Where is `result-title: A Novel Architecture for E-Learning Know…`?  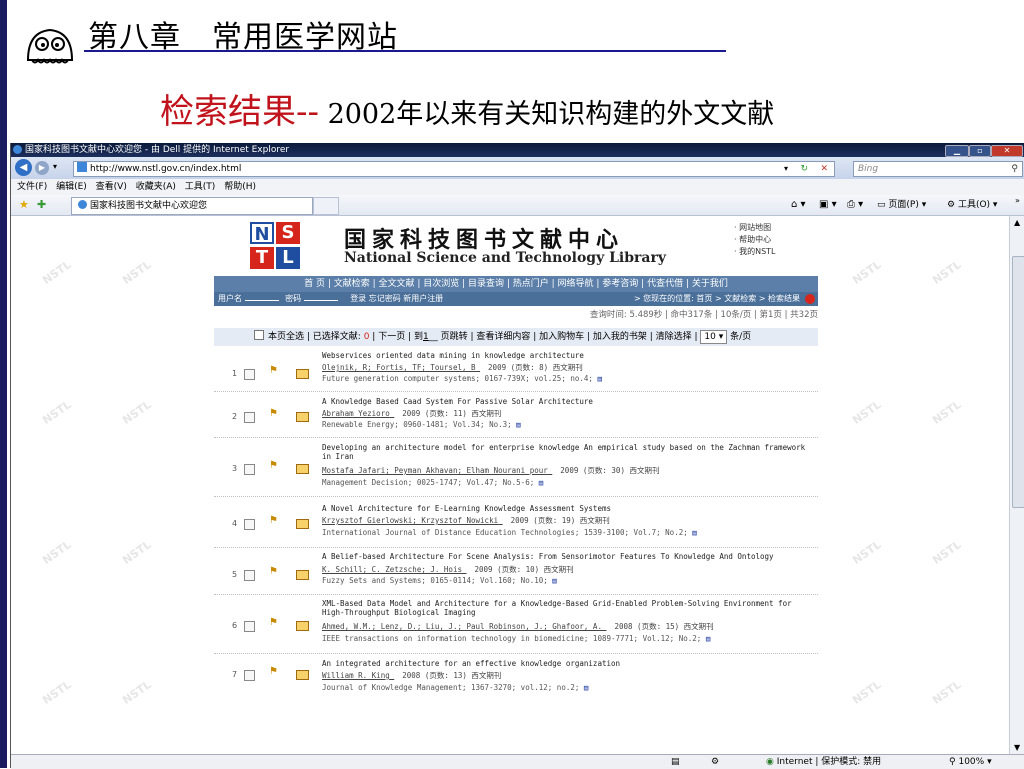
result-title: A Novel Architecture for E-Learning Know… is located at coordinates (569, 508).